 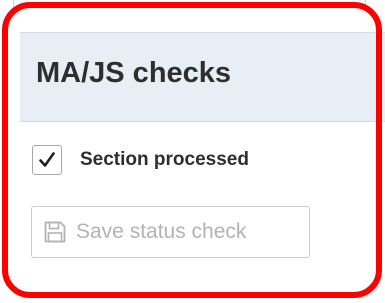 What do you see at coordinates (134, 73) in the screenshot?
I see `panel-title: MA/JS checks` at bounding box center [134, 73].